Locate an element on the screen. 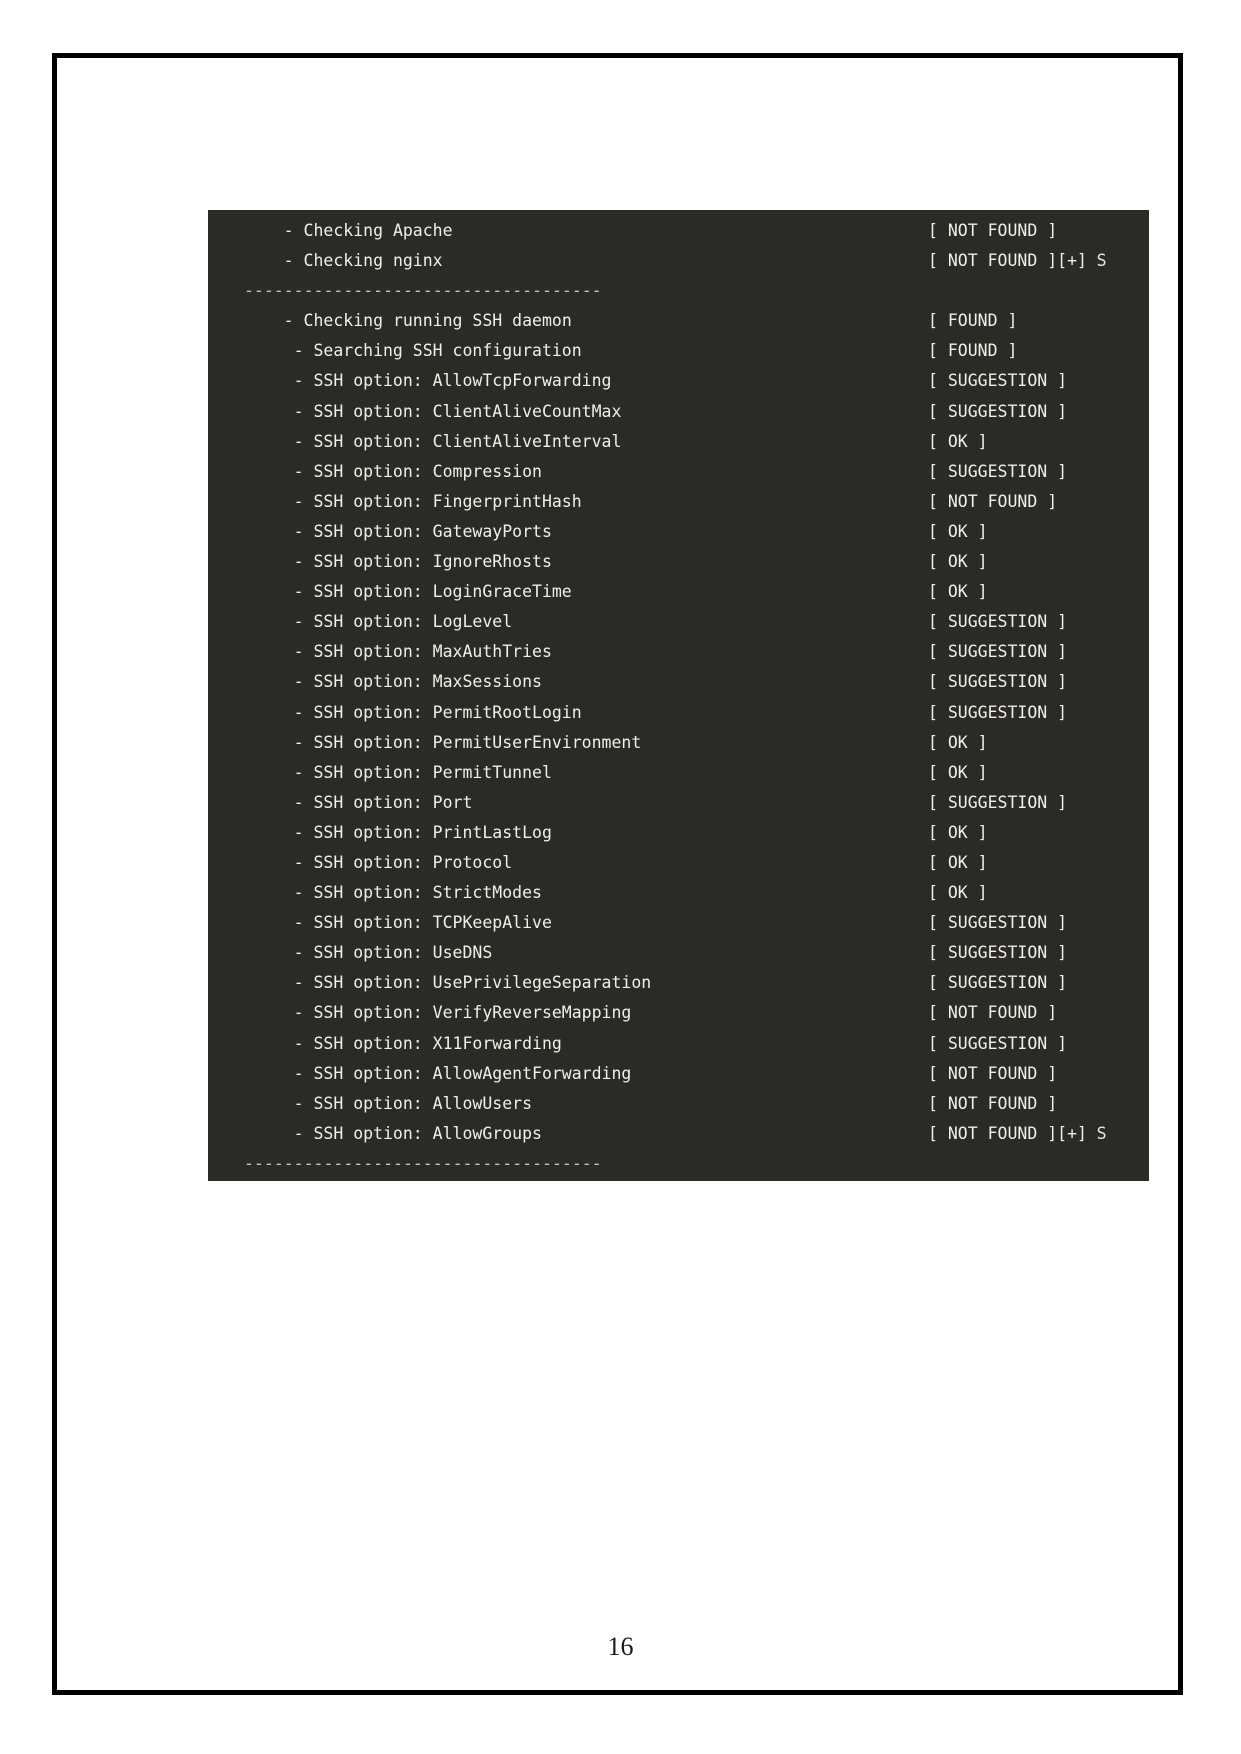  terminal-row: - SSH option: MaxSessions [ SUGGESTION ] is located at coordinates (678, 682).